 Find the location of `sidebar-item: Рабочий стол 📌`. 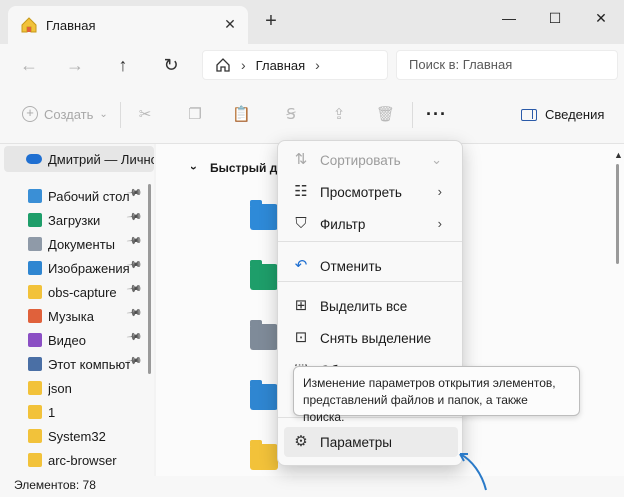

sidebar-item: Рабочий стол 📌 is located at coordinates (88, 196).